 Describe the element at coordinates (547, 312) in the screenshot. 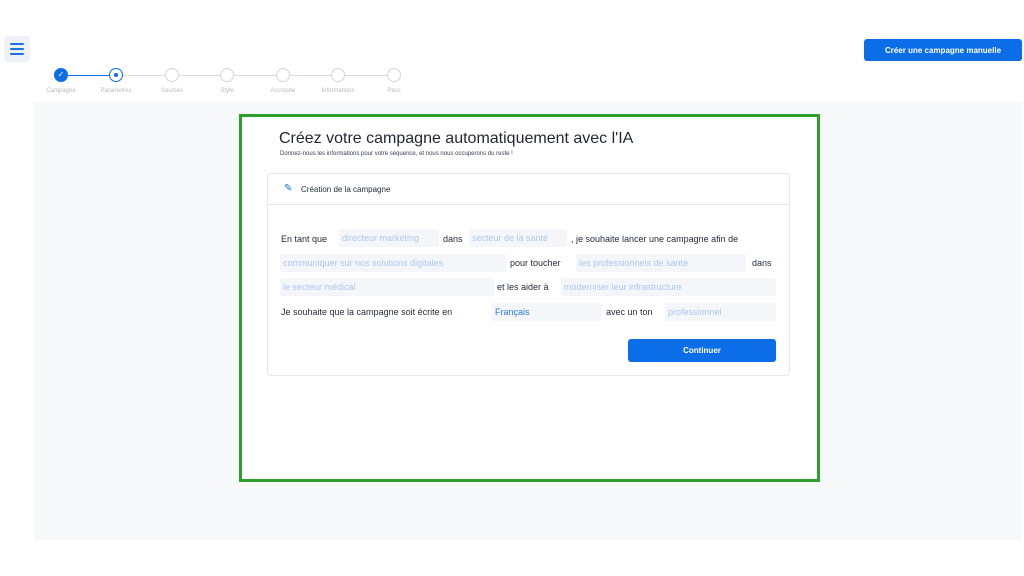

I see `language-input` at that location.